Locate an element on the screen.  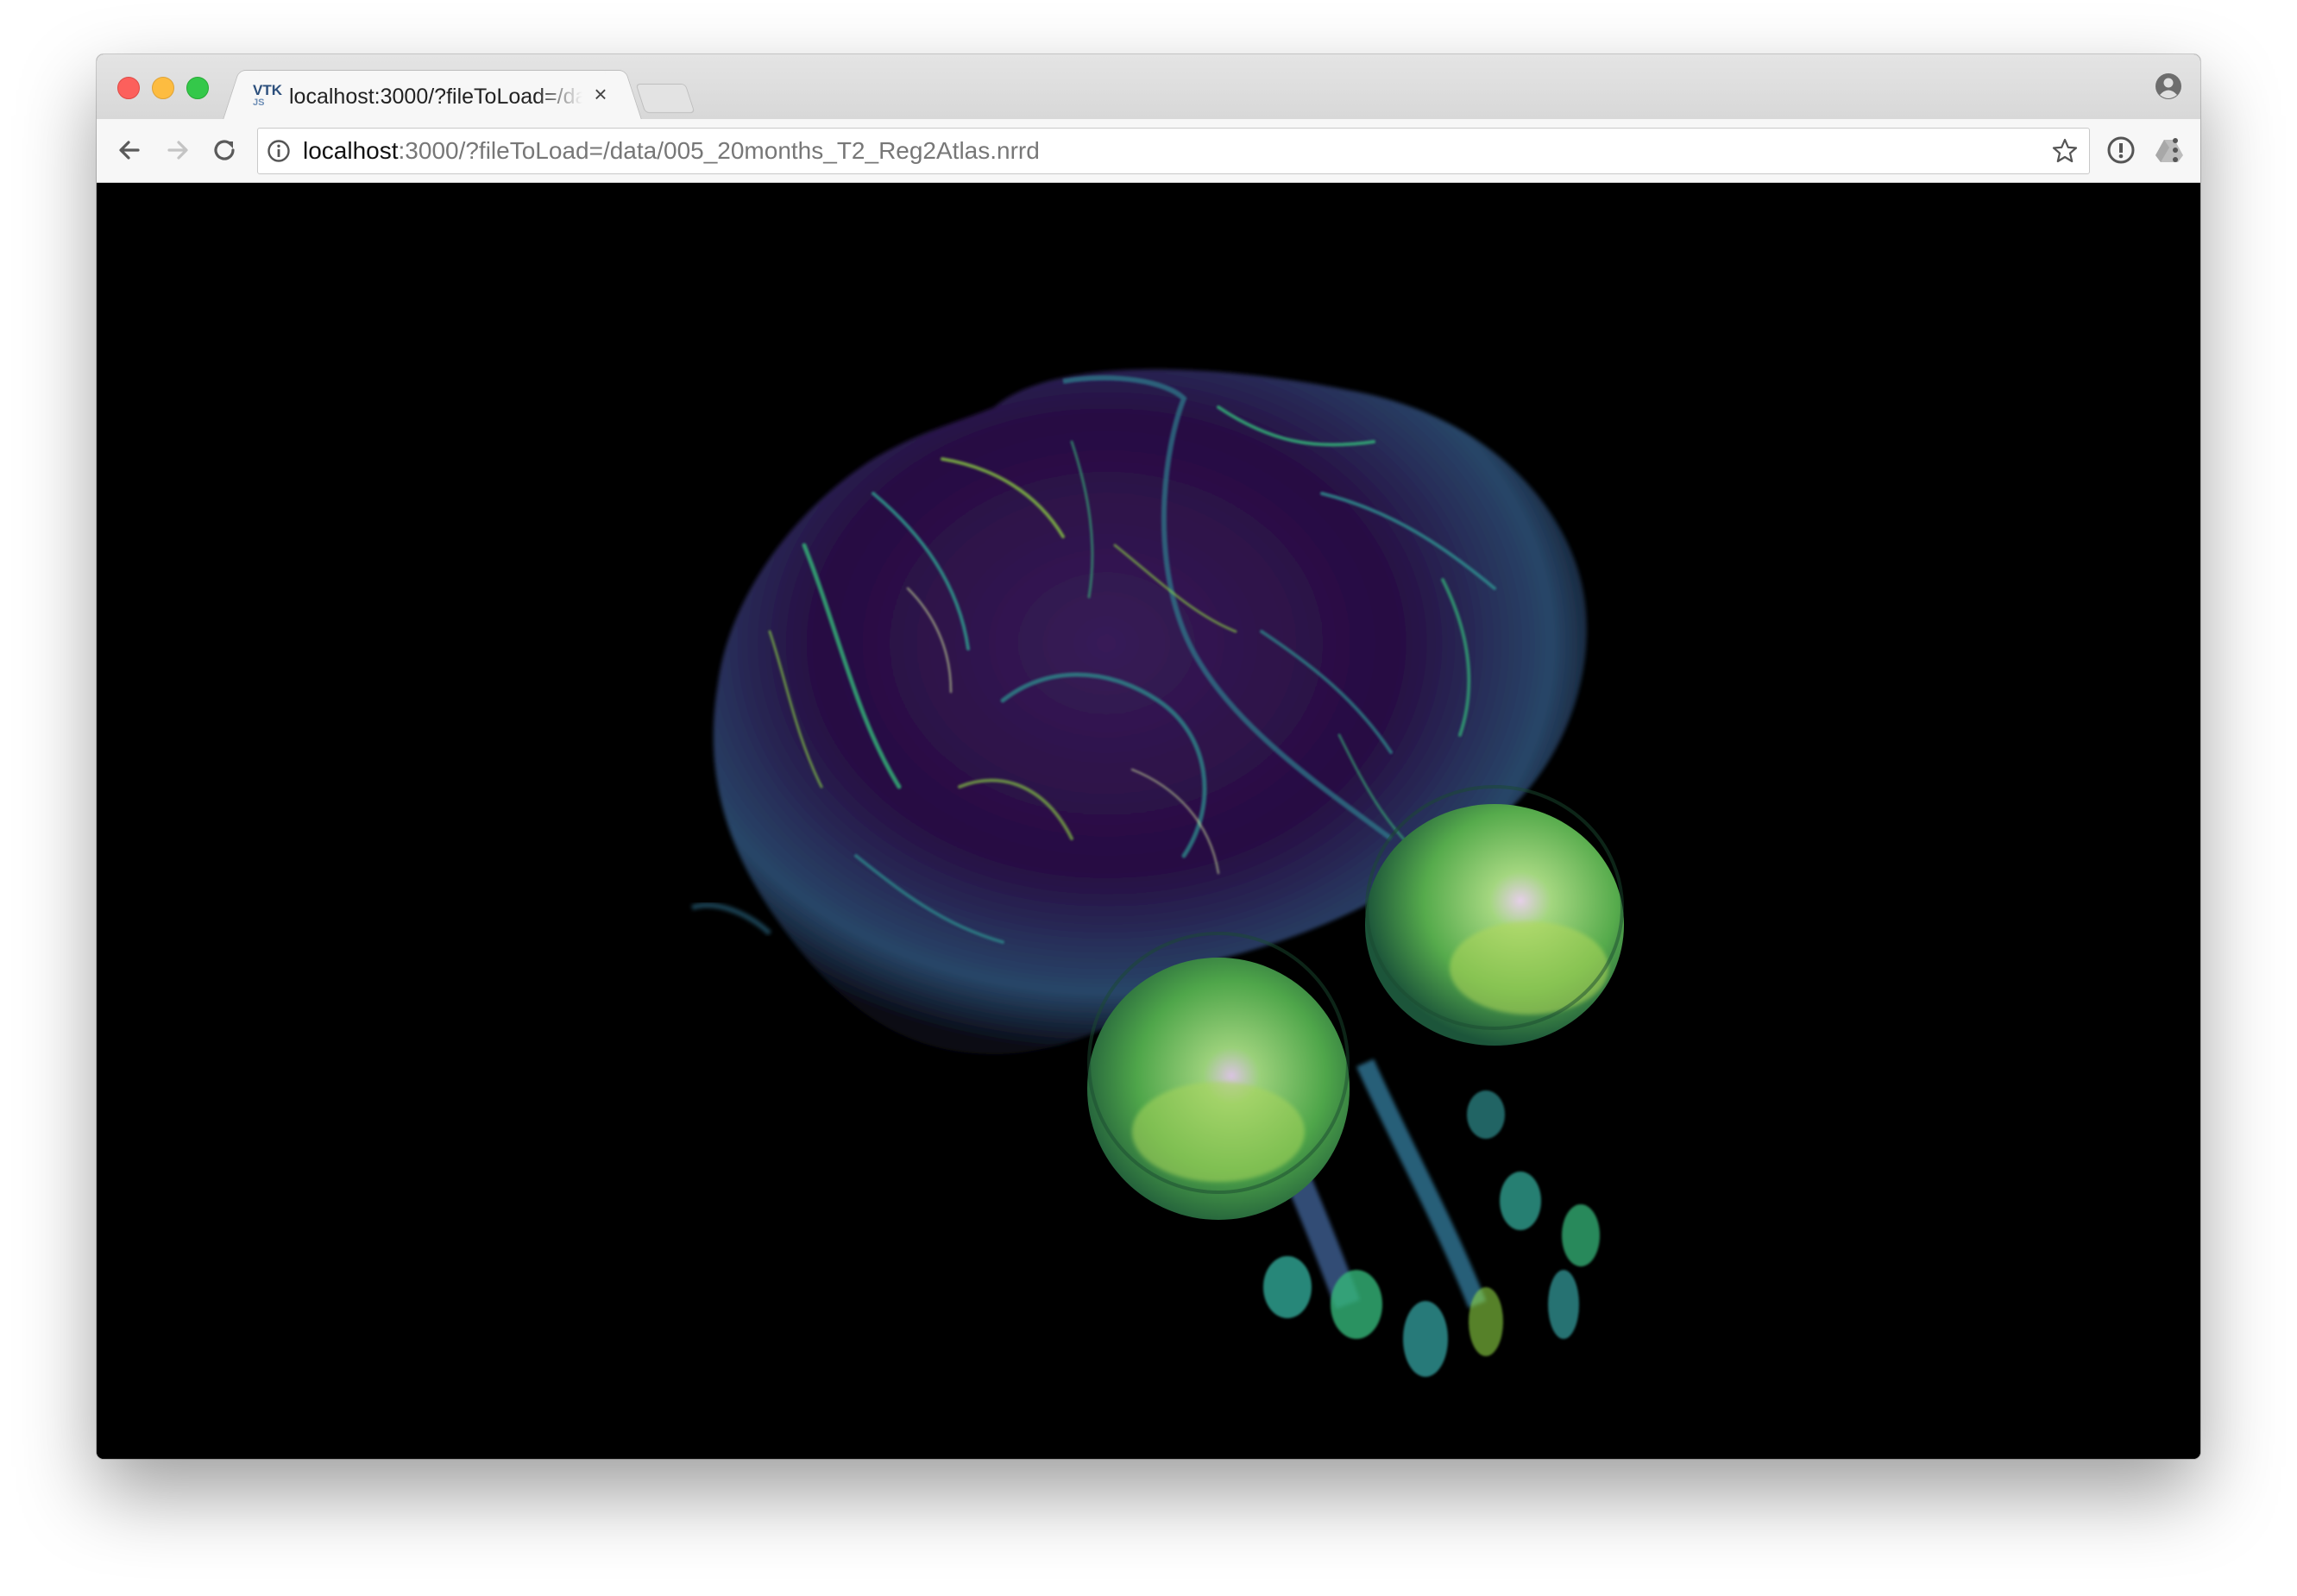
window-maximize-button is located at coordinates (197, 88).